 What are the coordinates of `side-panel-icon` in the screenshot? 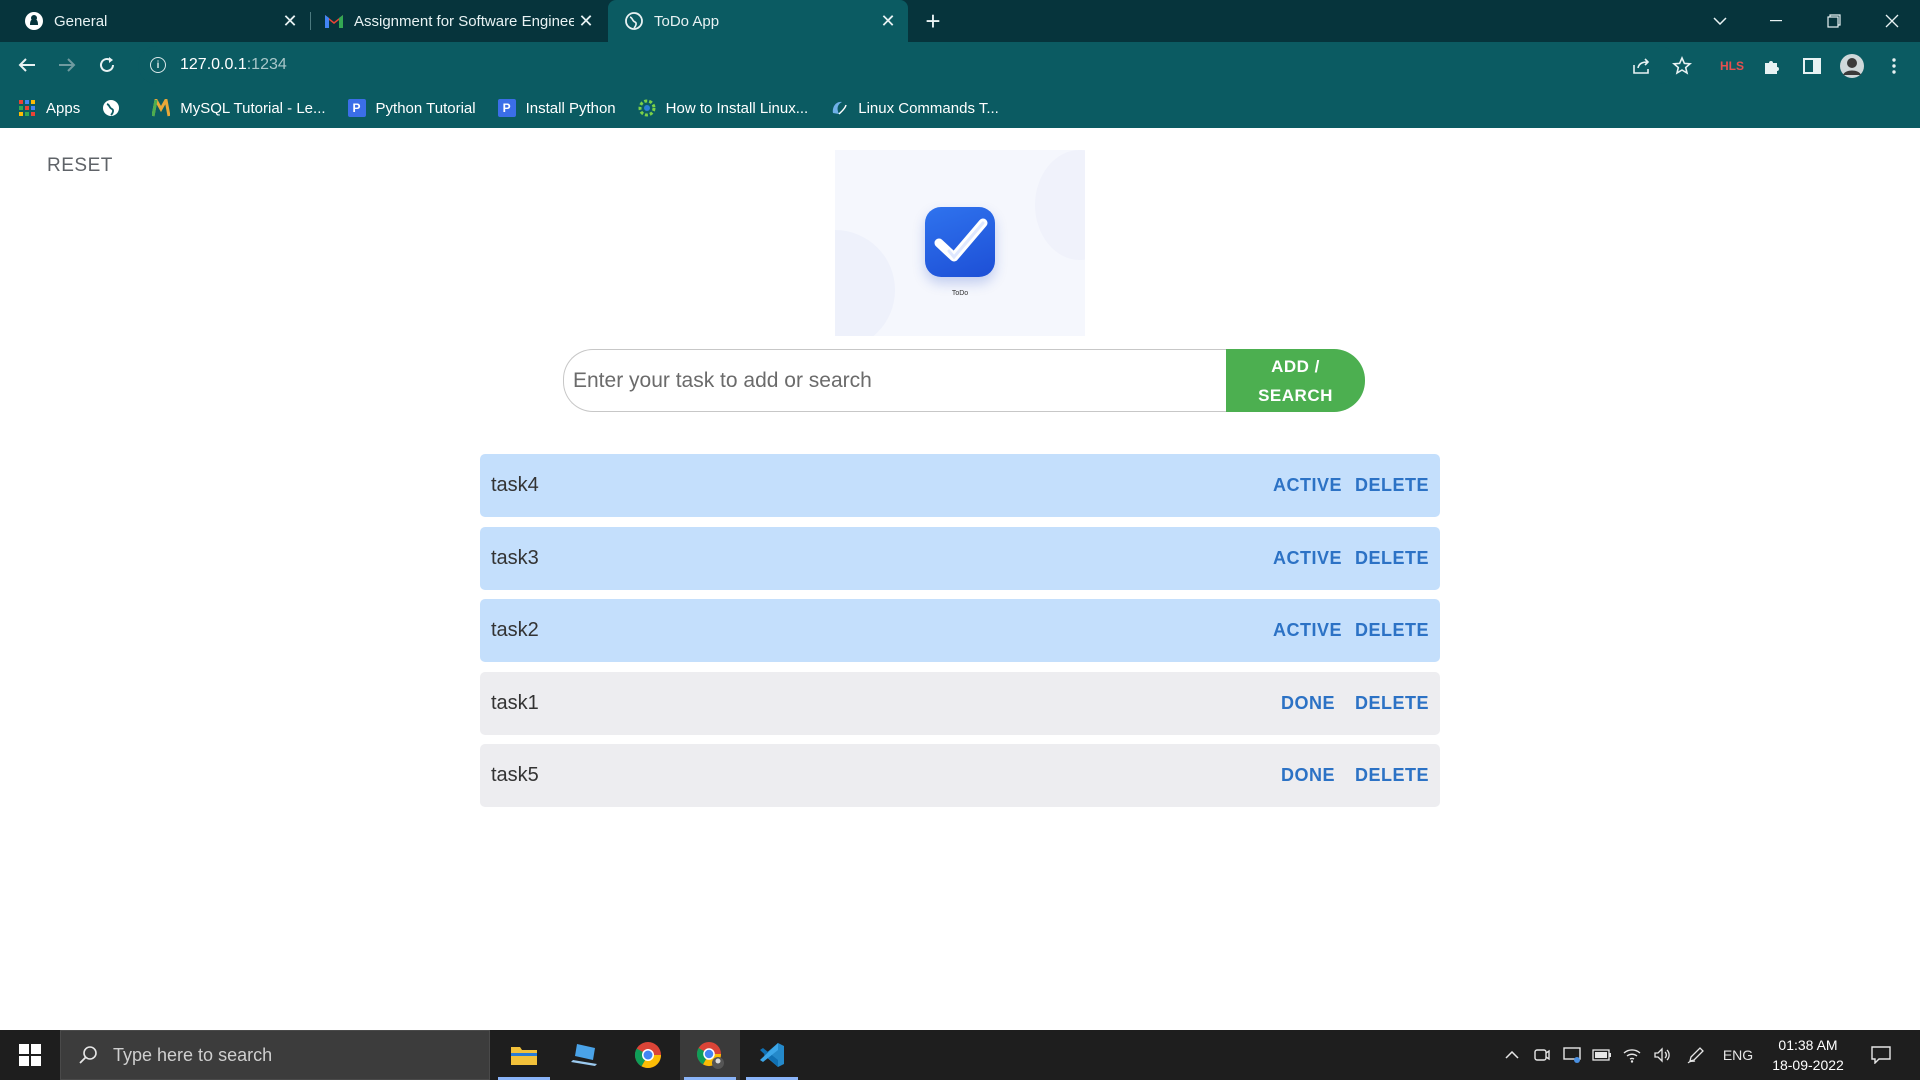 It's located at (1812, 66).